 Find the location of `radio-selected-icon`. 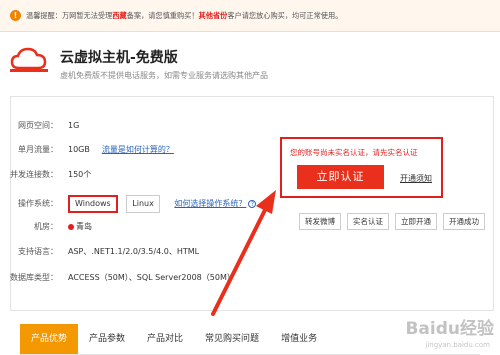

radio-selected-icon is located at coordinates (71, 226).